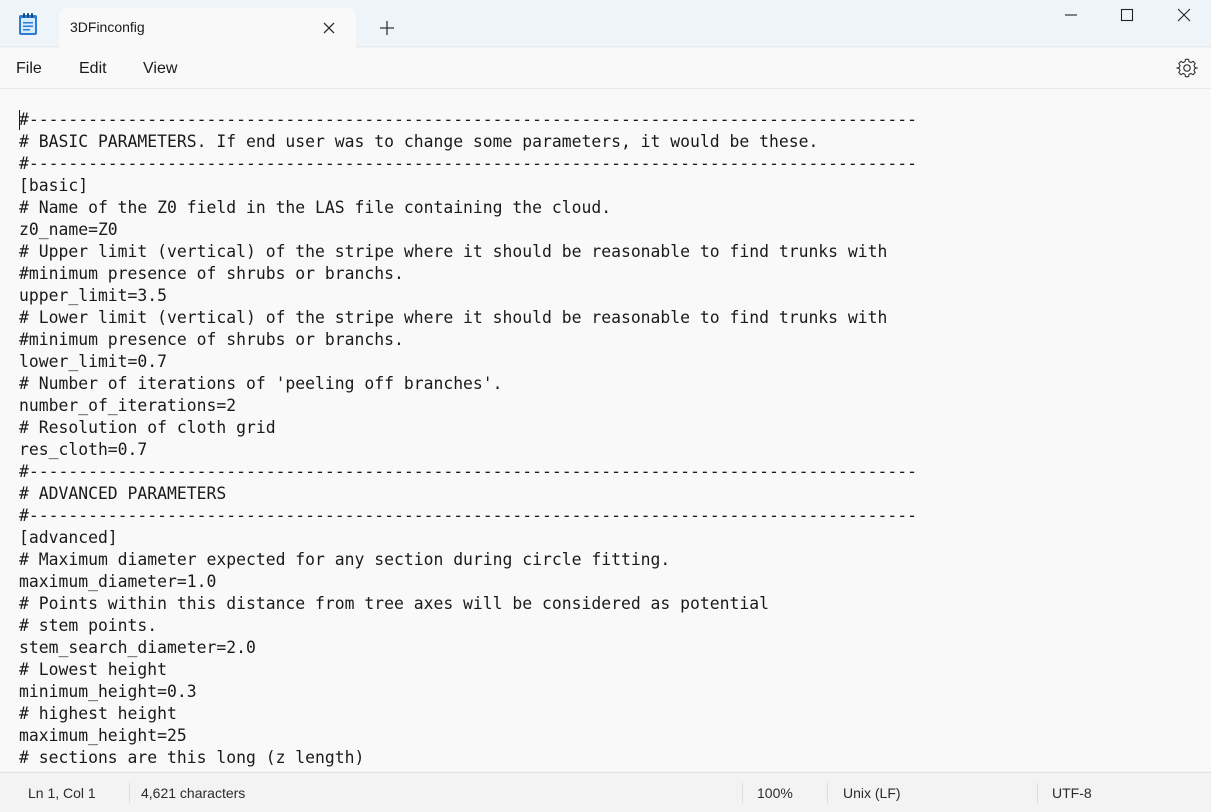 The image size is (1211, 812). What do you see at coordinates (93, 295) in the screenshot?
I see `editor-line: upper_limit=3.5` at bounding box center [93, 295].